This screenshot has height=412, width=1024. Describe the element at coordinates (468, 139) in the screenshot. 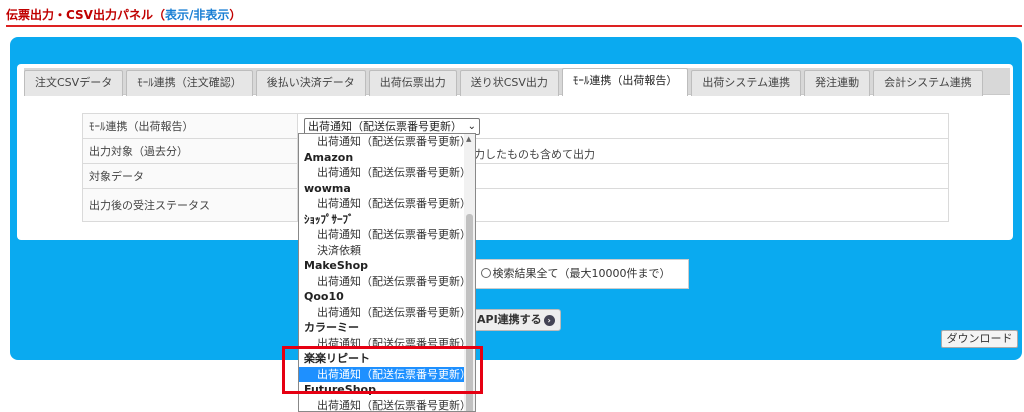

I see `scroll-up-icon: ▲` at that location.